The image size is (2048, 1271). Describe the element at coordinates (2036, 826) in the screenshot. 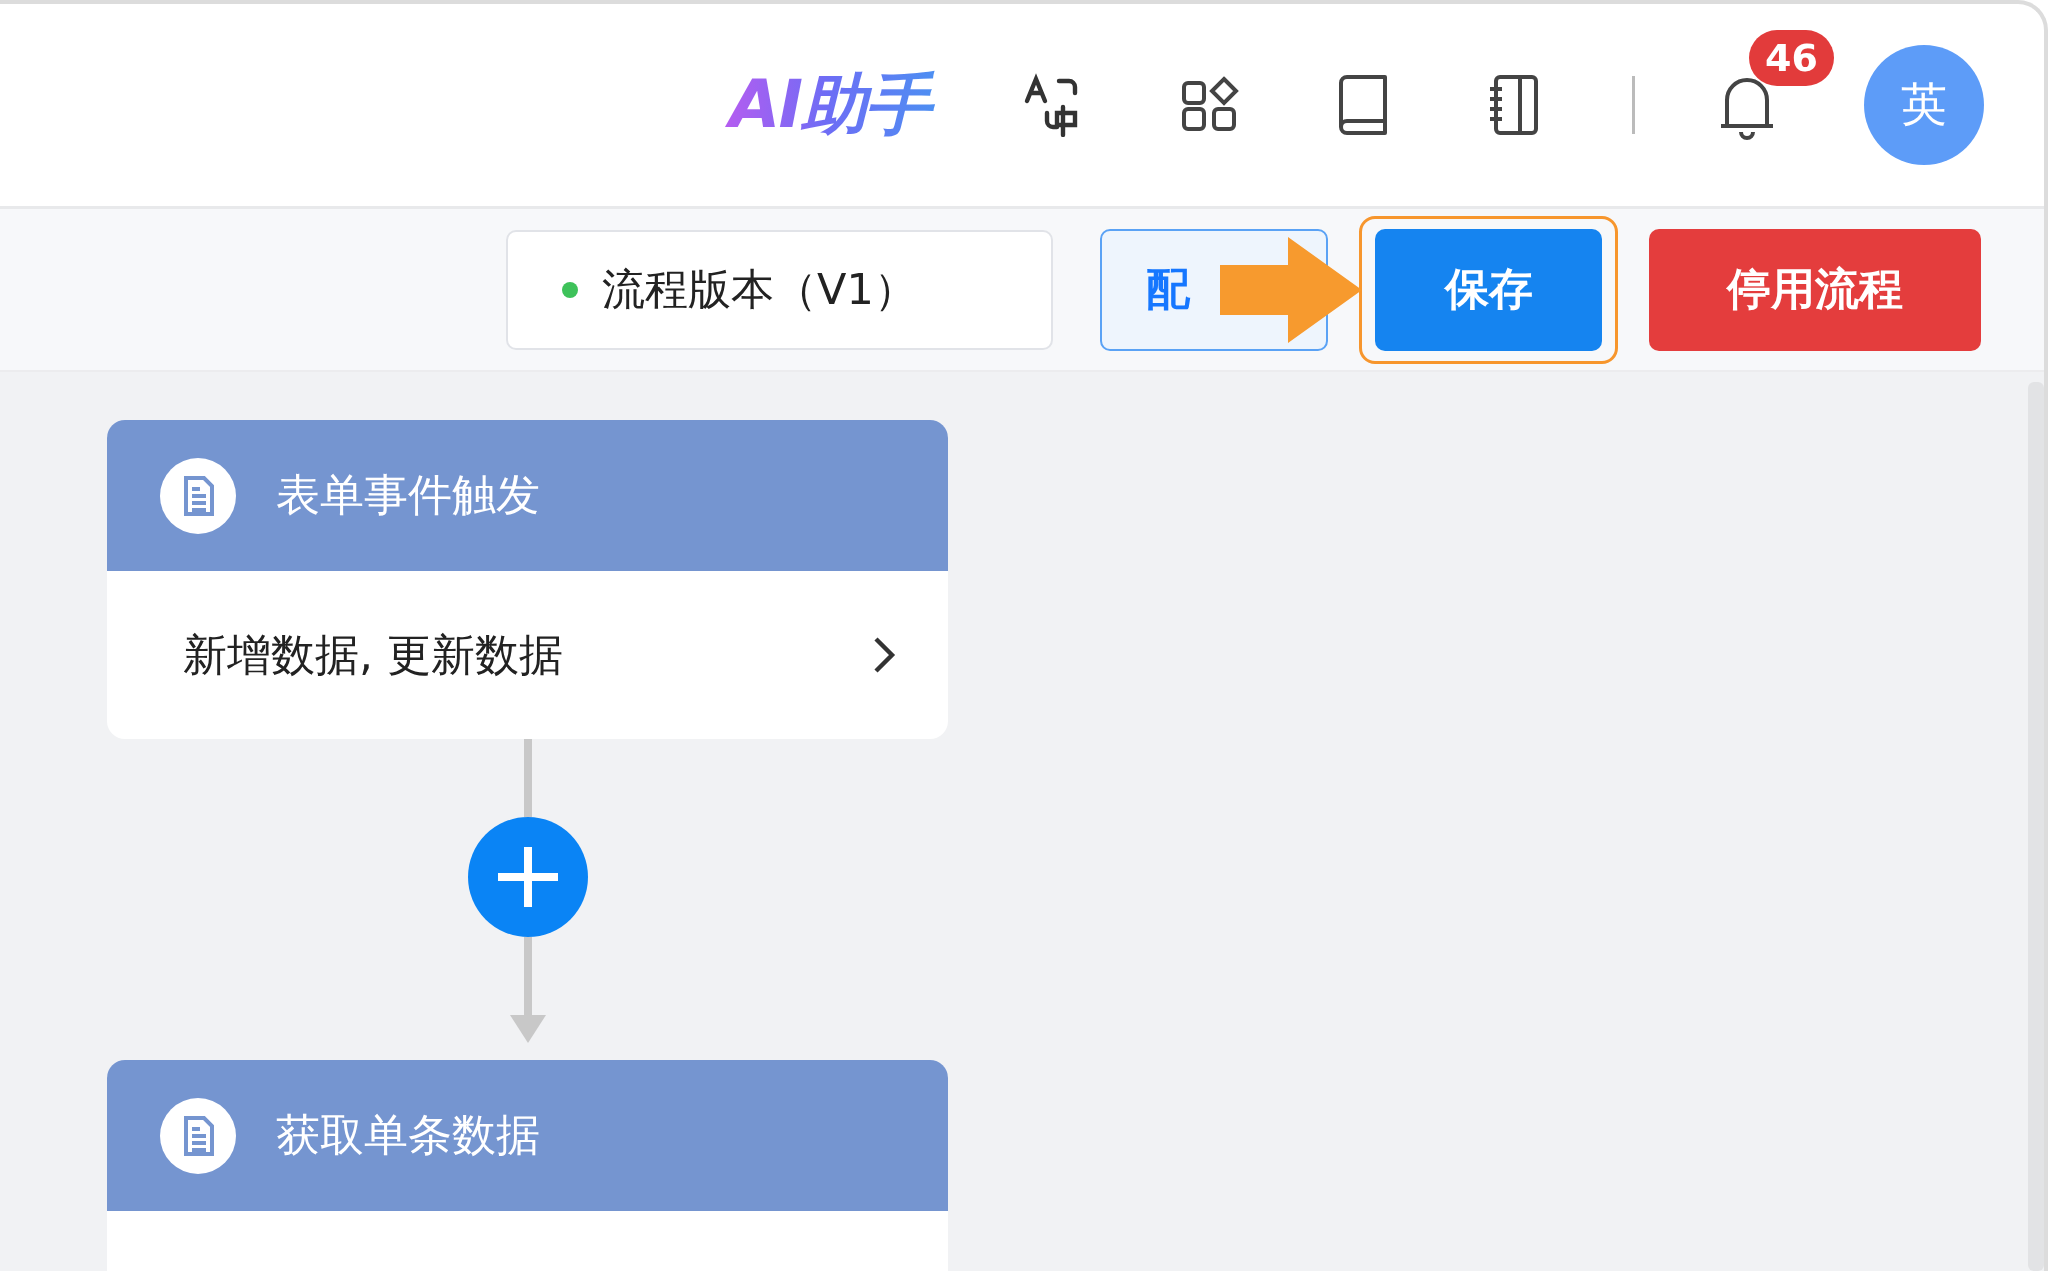

I see `scrollbar` at that location.